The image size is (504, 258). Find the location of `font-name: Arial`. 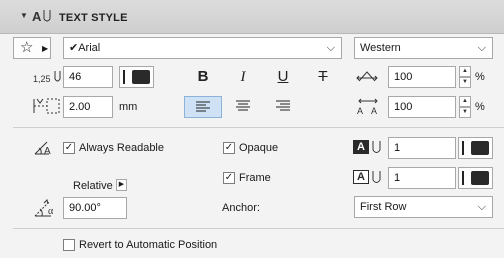

font-name: Arial is located at coordinates (89, 48).